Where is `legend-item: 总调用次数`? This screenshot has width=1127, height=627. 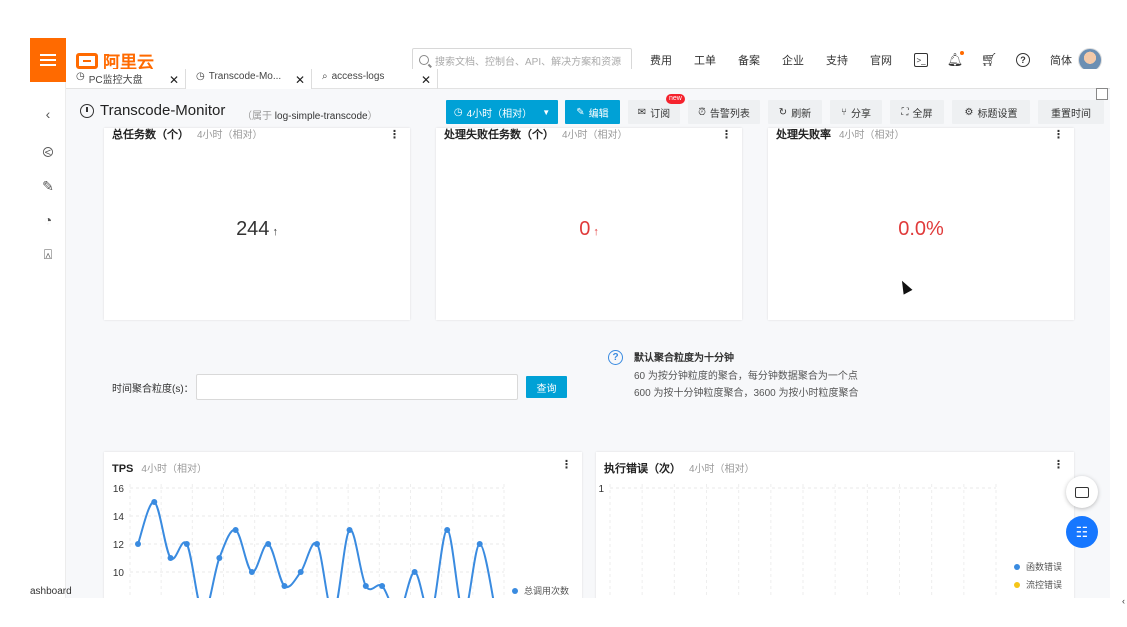 legend-item: 总调用次数 is located at coordinates (540, 590).